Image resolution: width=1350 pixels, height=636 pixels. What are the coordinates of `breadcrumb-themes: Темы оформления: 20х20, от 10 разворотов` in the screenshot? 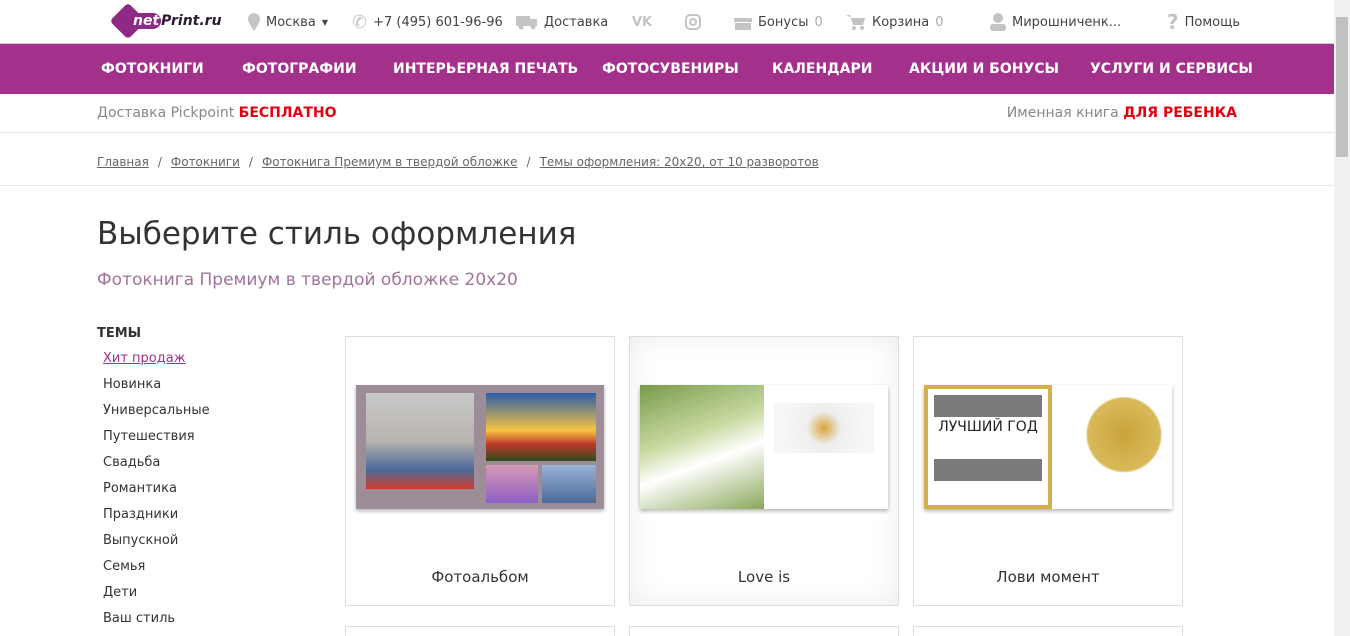 It's located at (679, 162).